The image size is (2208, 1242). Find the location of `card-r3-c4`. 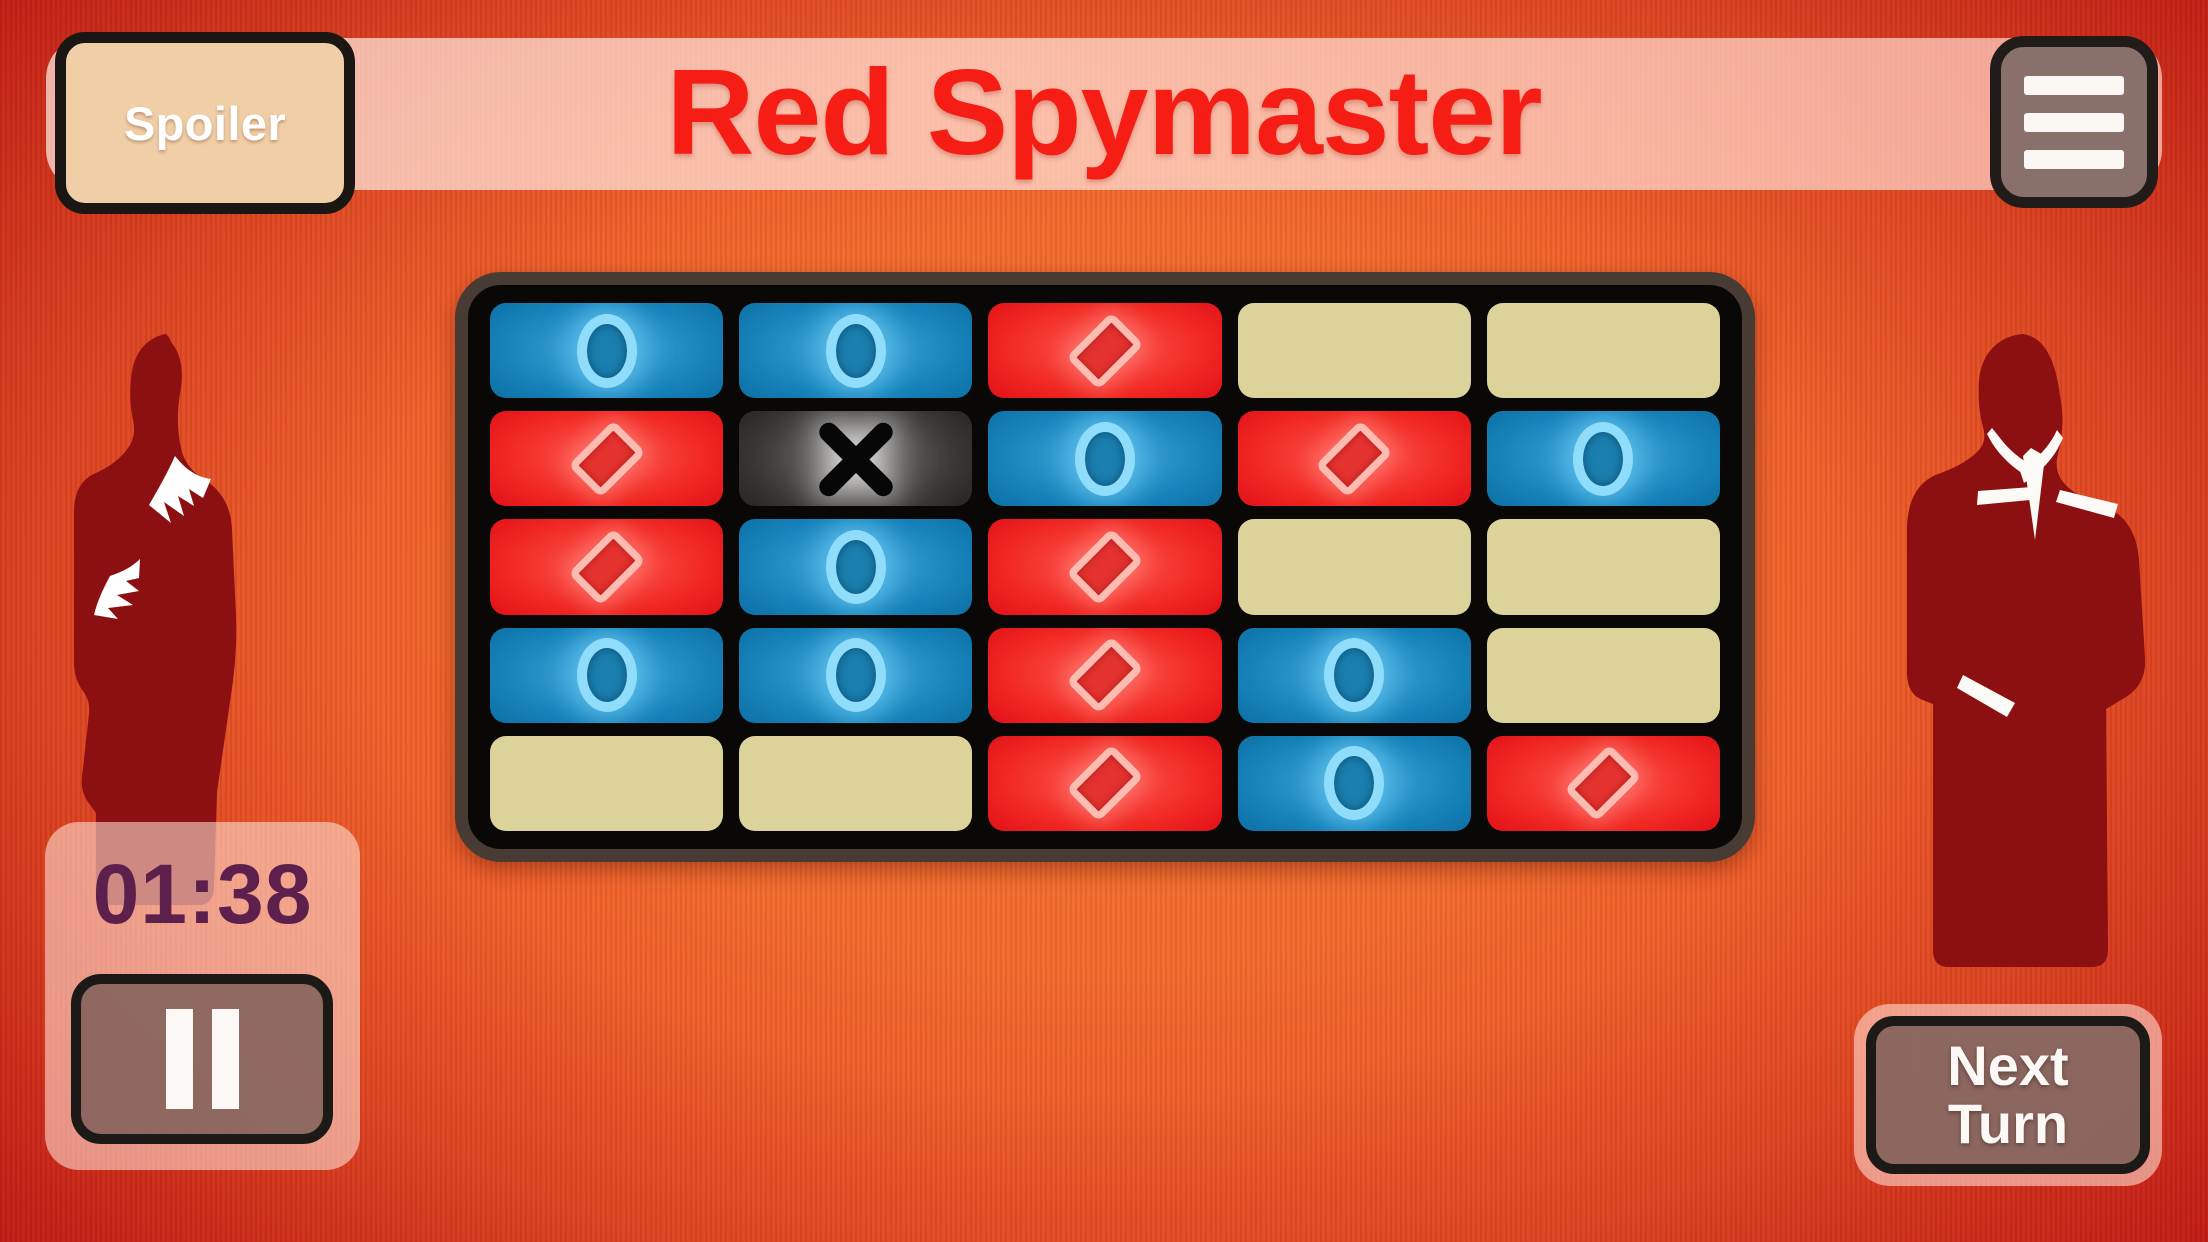

card-r3-c4 is located at coordinates (1354, 567).